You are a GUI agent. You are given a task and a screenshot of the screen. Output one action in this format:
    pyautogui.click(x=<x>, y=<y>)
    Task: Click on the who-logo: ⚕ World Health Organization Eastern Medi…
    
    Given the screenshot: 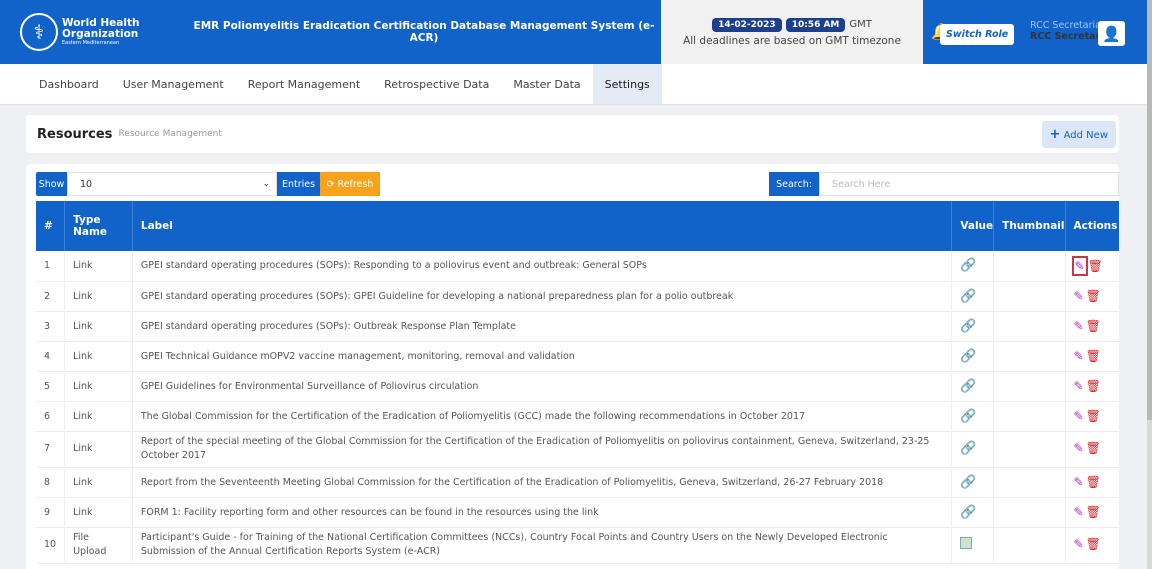 What is the action you would take?
    pyautogui.click(x=92, y=32)
    